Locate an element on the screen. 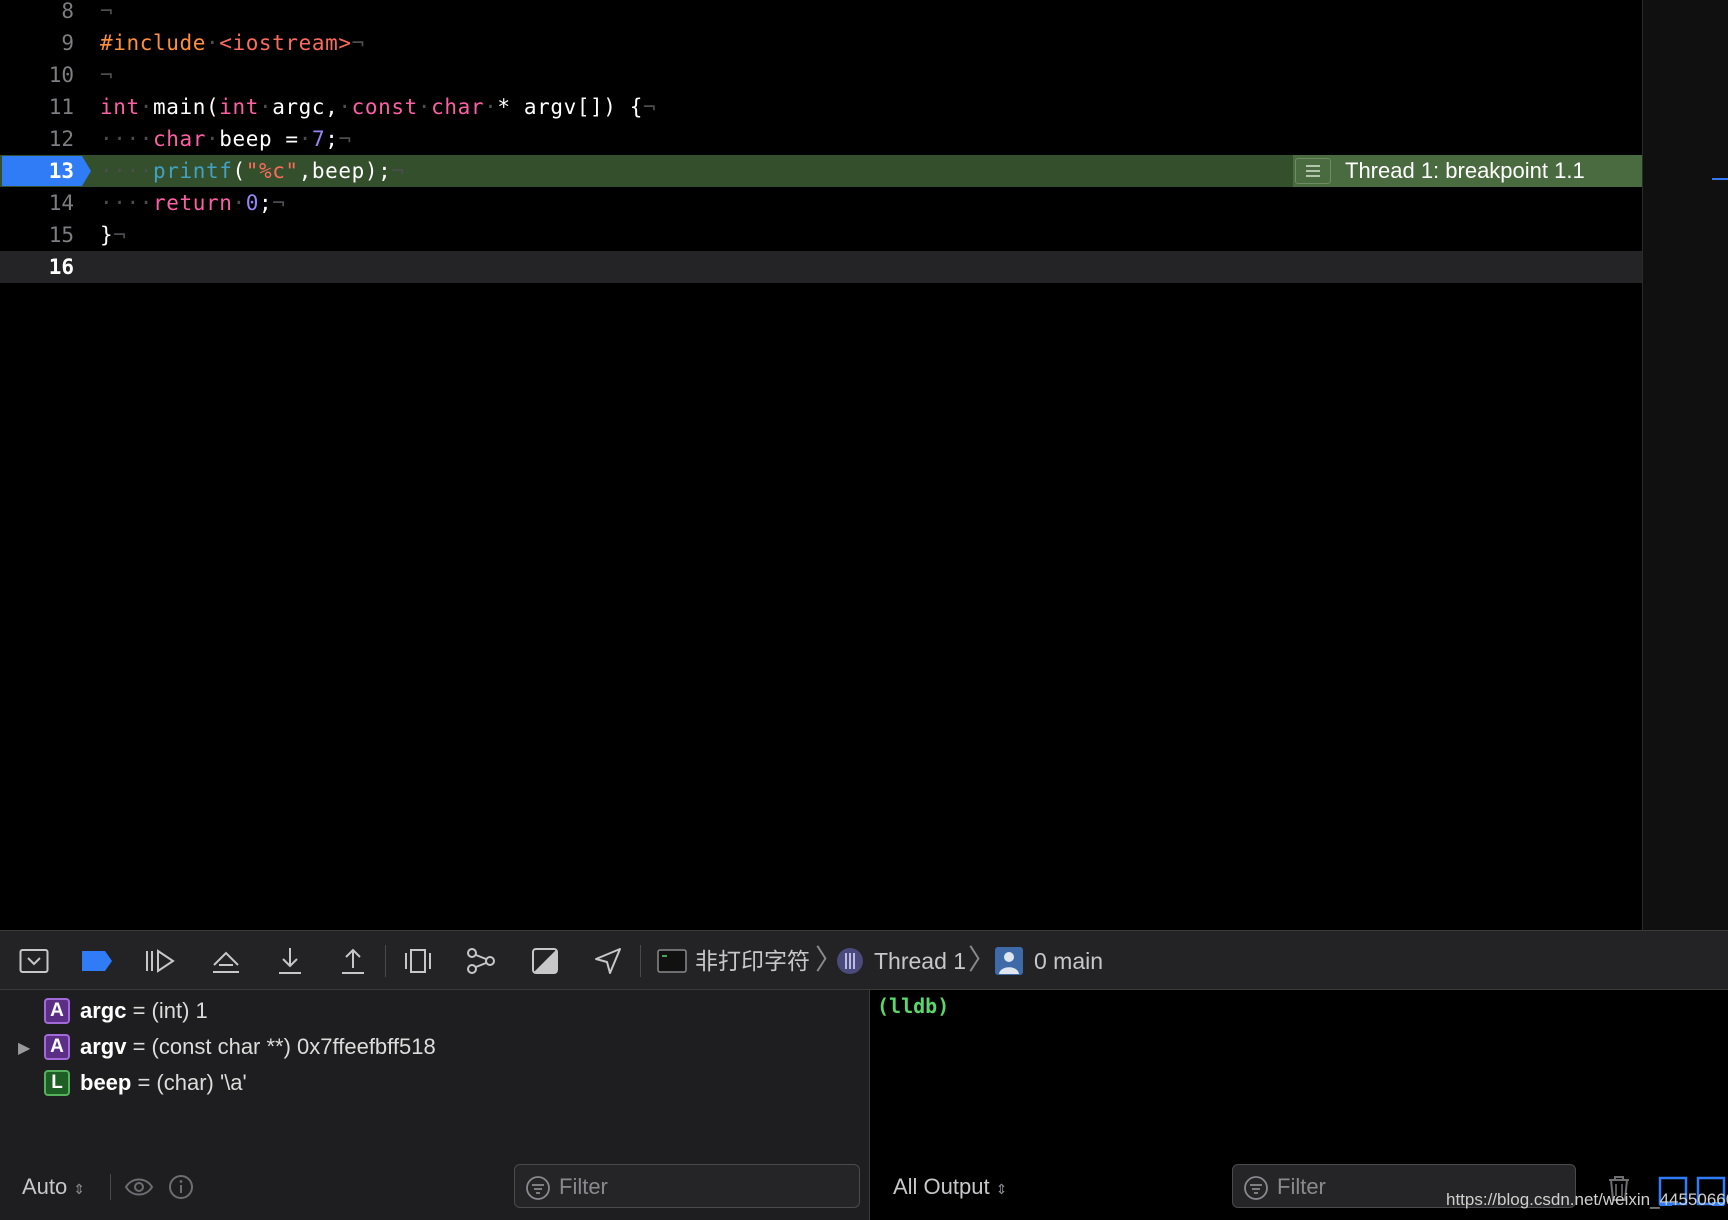 The width and height of the screenshot is (1728, 1220). line-number: 9 is located at coordinates (37, 43).